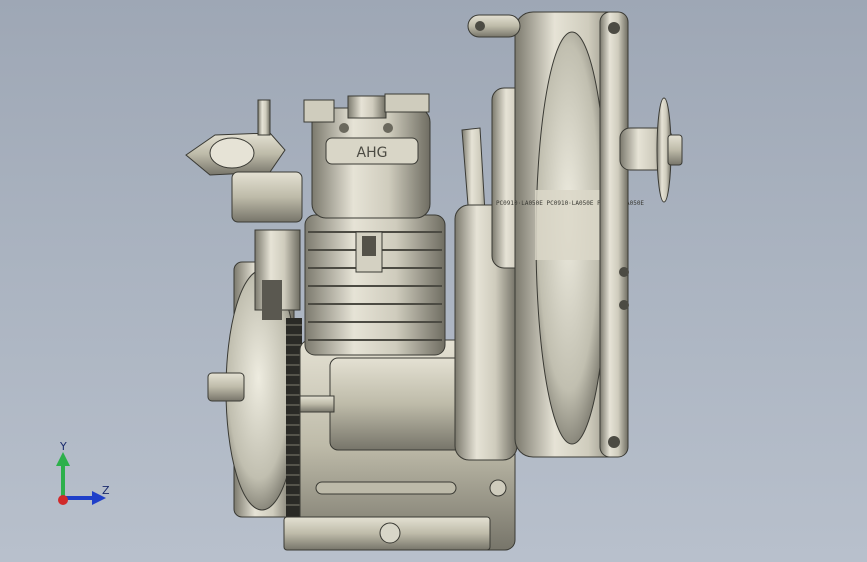 The width and height of the screenshot is (867, 562). What do you see at coordinates (63, 446) in the screenshot?
I see `y-axis-label: Y` at bounding box center [63, 446].